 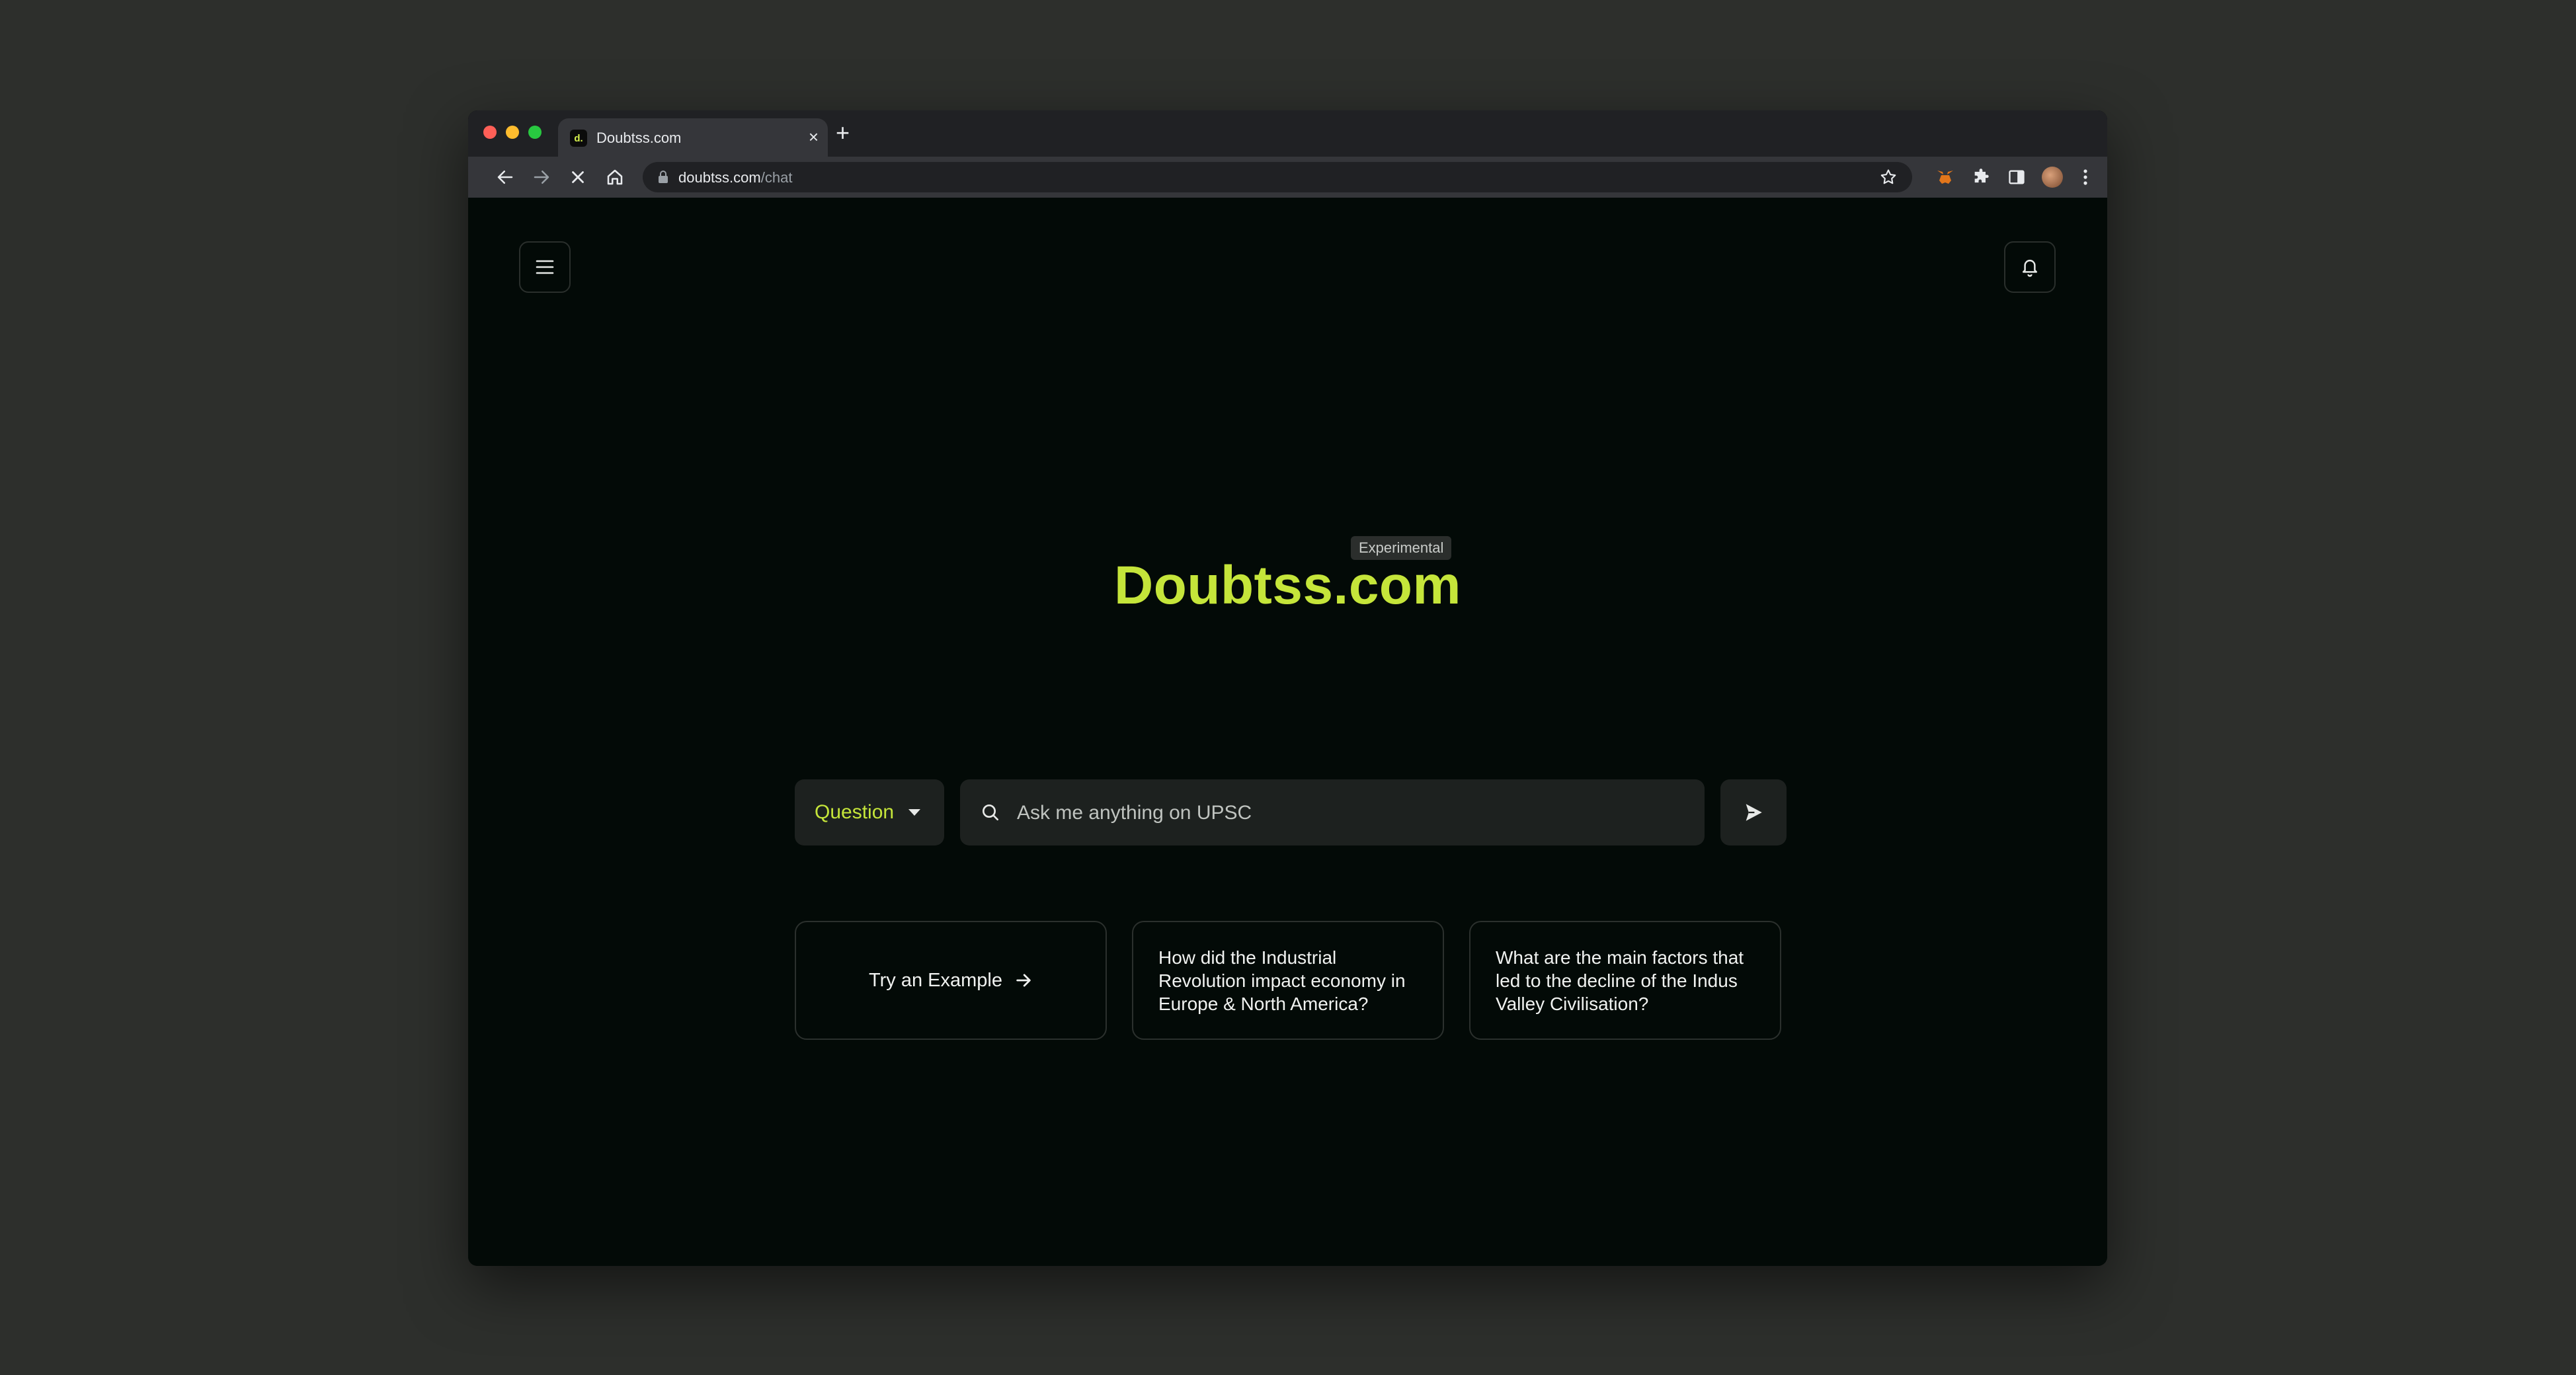 What do you see at coordinates (915, 812) in the screenshot?
I see `caret-down-icon` at bounding box center [915, 812].